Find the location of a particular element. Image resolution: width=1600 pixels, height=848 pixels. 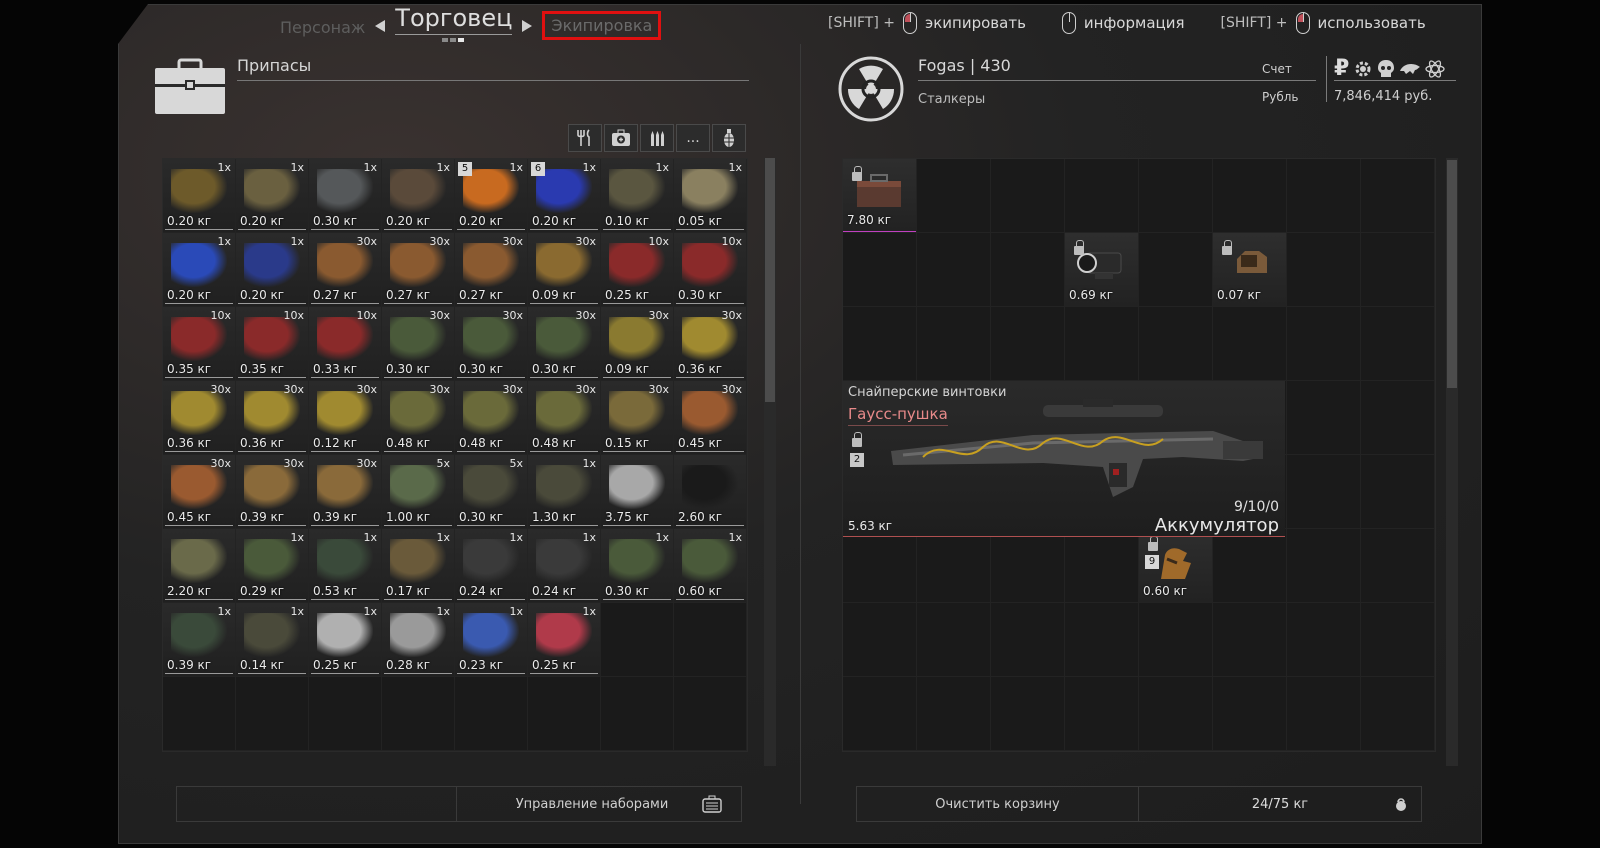

inventory-item: 1x 5 0.20 кг is located at coordinates (491, 196).